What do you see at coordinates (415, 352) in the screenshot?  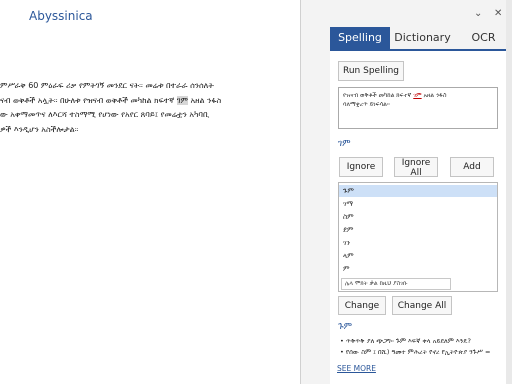 I see `definition-line: • የሰው ስም ፤ በሺ) ዓመተ ምሕረት የኖረ የኢትዮጵያ ንጉሥ =` at bounding box center [415, 352].